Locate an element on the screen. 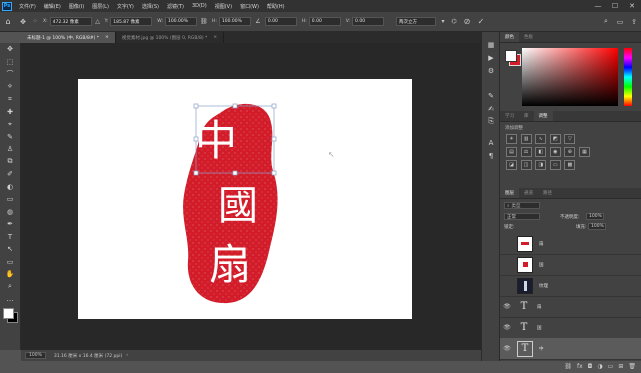 The height and width of the screenshot is (373, 641). width-field: 100.00% is located at coordinates (180, 21).